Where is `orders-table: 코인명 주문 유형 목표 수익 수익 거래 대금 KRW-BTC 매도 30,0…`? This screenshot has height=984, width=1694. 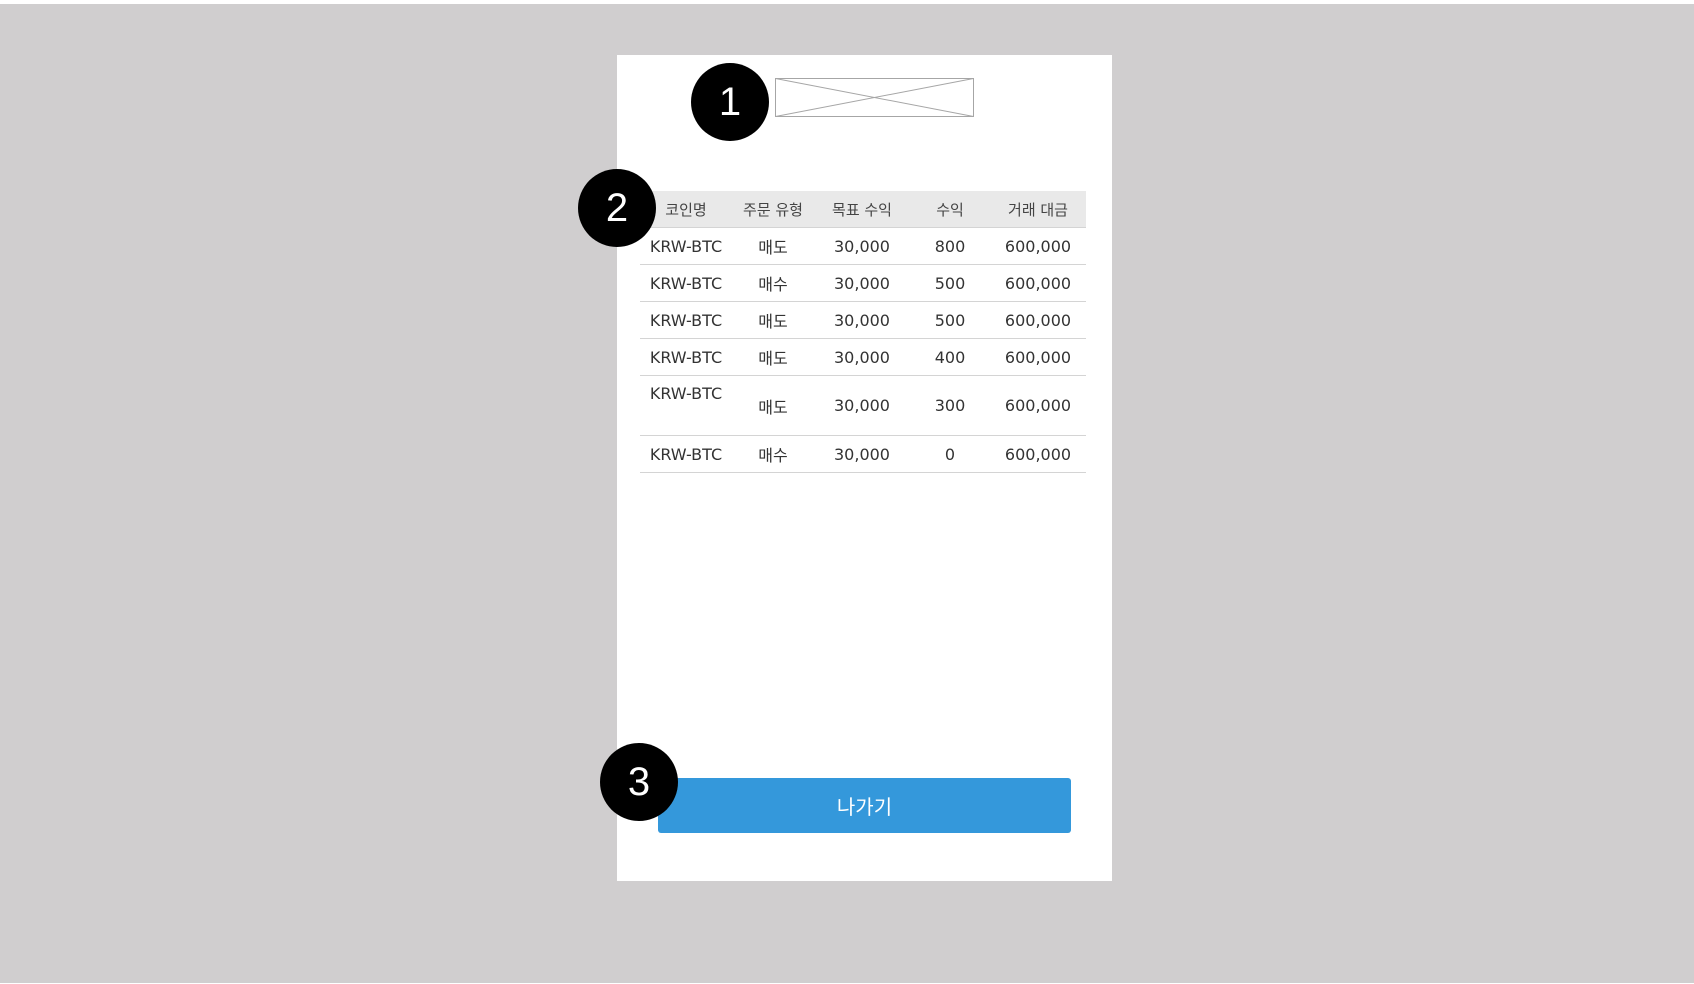
orders-table: 코인명 주문 유형 목표 수익 수익 거래 대금 KRW-BTC 매도 30,0… is located at coordinates (863, 332).